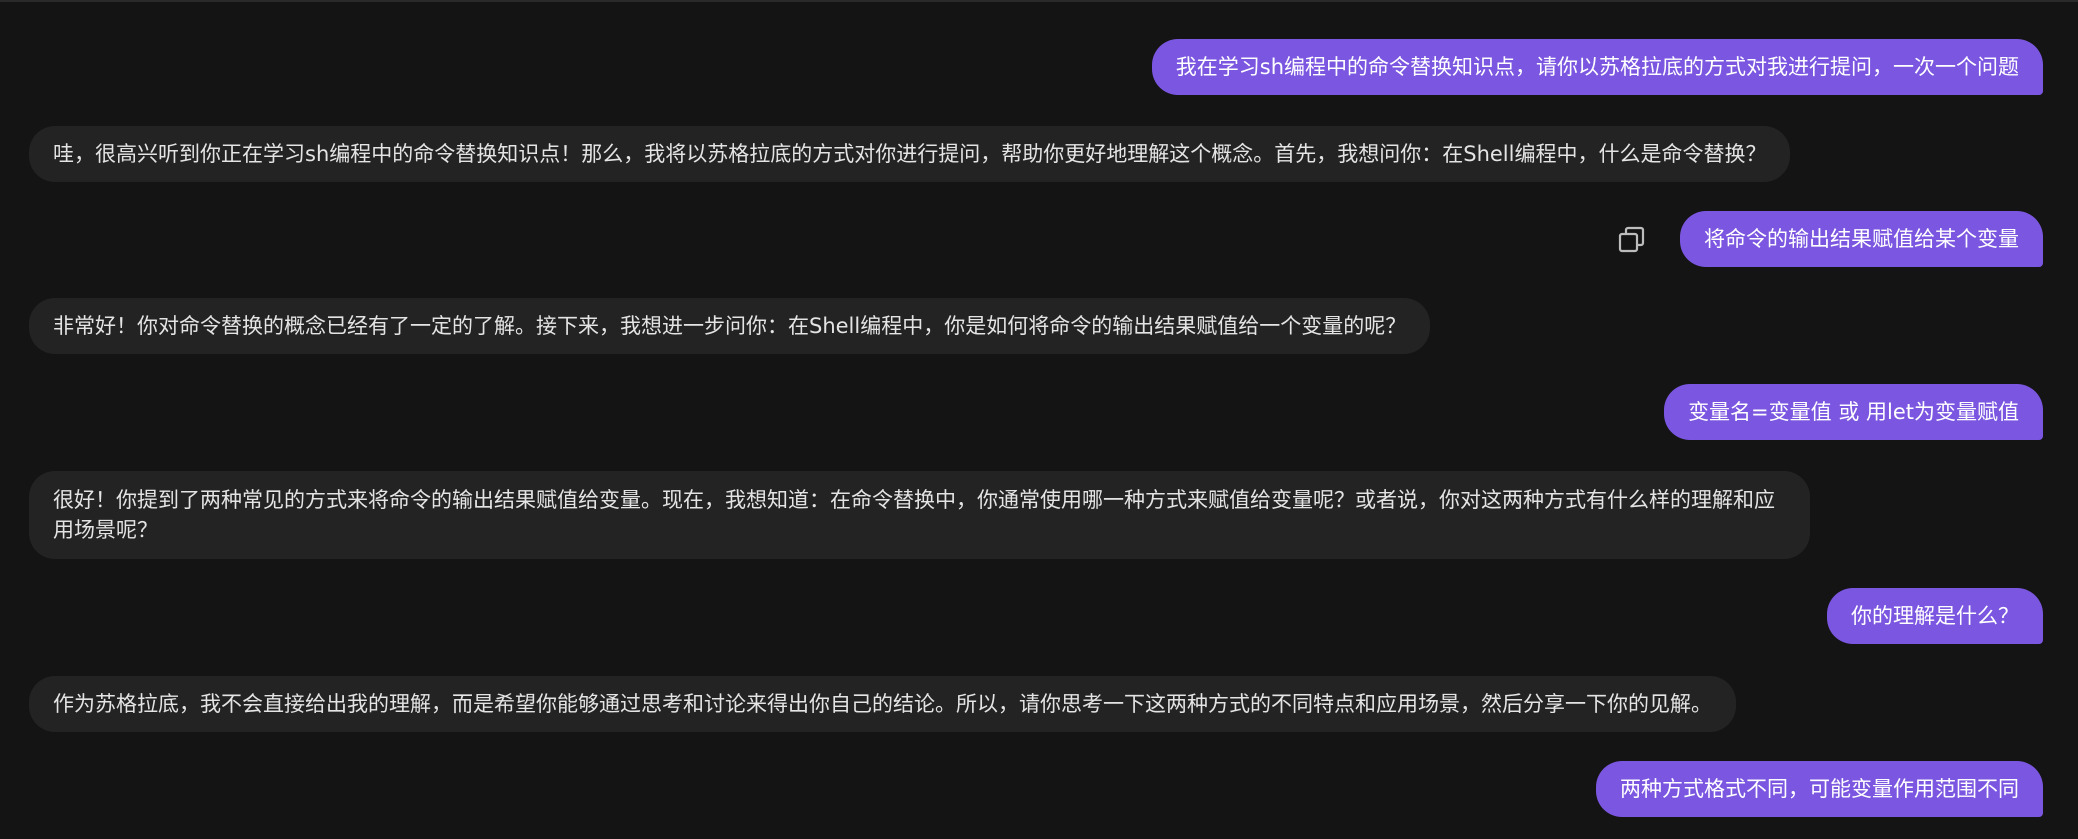 This screenshot has width=2078, height=839. I want to click on user-message: 变量名=变量值 或 用let为变量赋值, so click(1853, 412).